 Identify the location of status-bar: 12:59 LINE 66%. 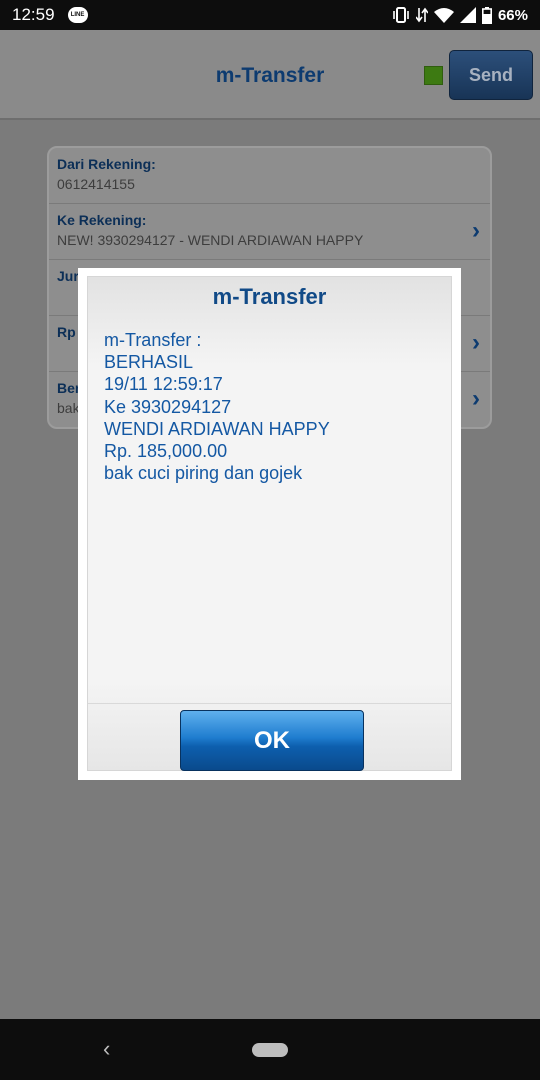
(270, 15).